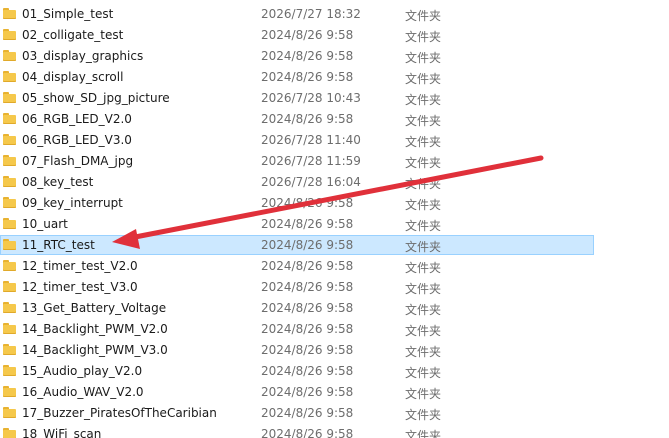 The height and width of the screenshot is (438, 669). I want to click on file-row: 12_timer_test_V2.0 2024/8/26 9:58 文件夹, so click(334, 266).